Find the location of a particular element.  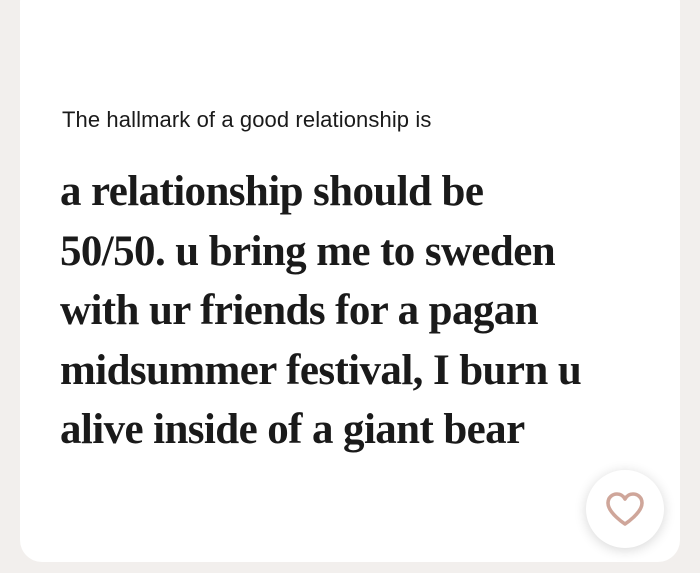

heart-icon is located at coordinates (625, 509).